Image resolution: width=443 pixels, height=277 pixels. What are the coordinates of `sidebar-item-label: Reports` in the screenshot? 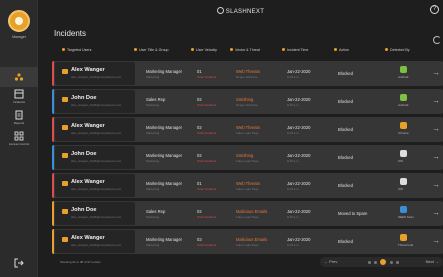 It's located at (19, 123).